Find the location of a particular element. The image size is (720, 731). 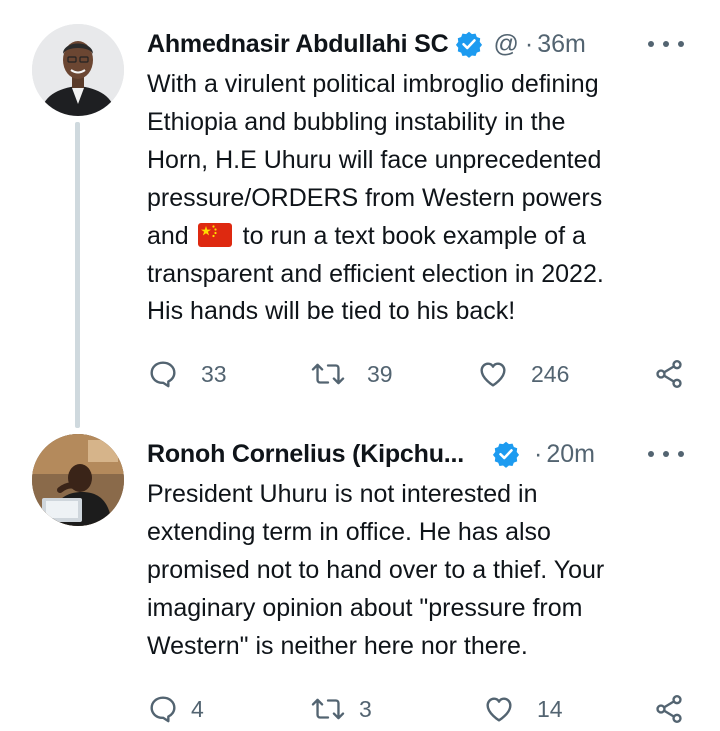

like-count: 246 is located at coordinates (550, 373).